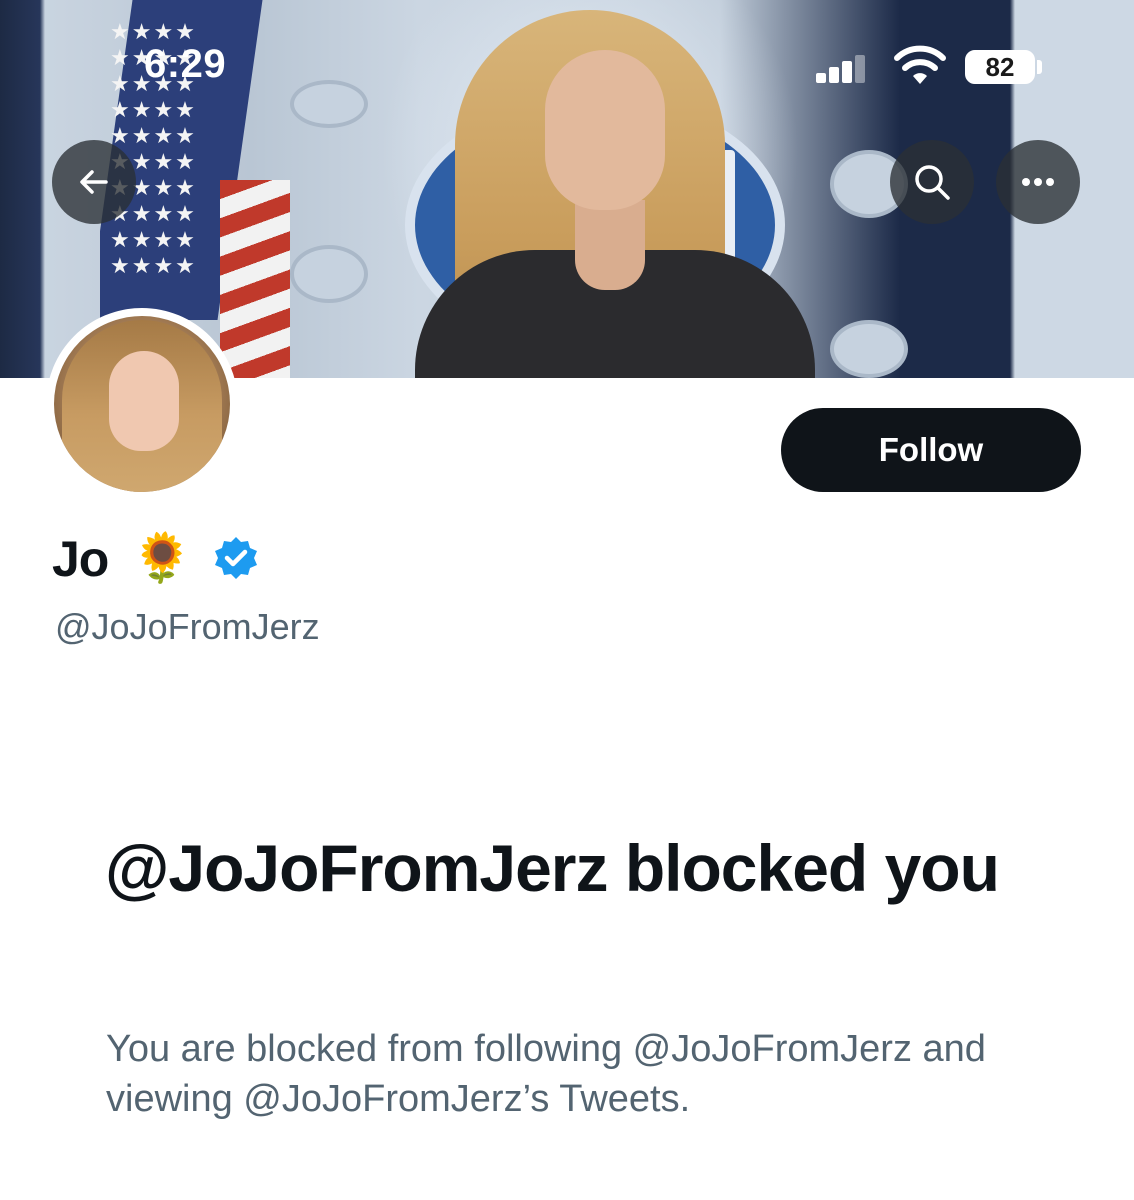 The width and height of the screenshot is (1134, 1200). What do you see at coordinates (920, 64) in the screenshot?
I see `wifi-icon` at bounding box center [920, 64].